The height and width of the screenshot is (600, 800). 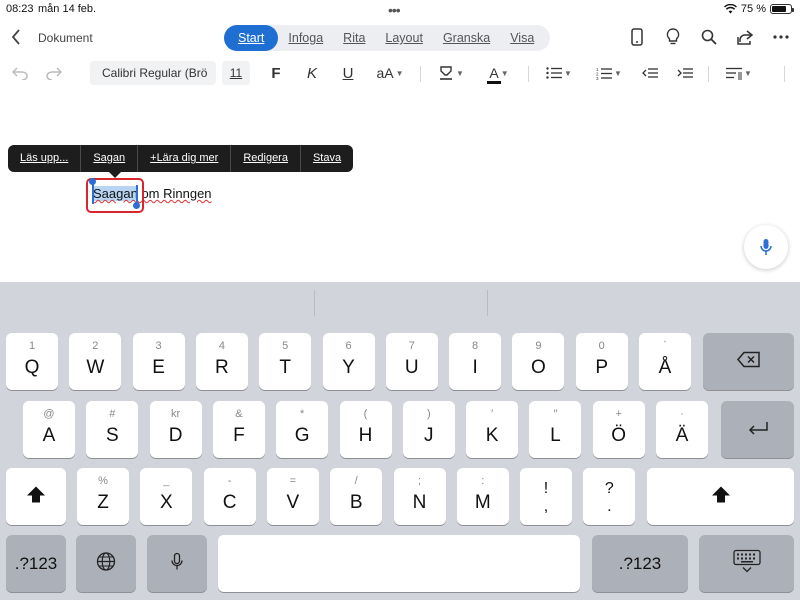 I want to click on decrease-indent-icon, so click(x=650, y=73).